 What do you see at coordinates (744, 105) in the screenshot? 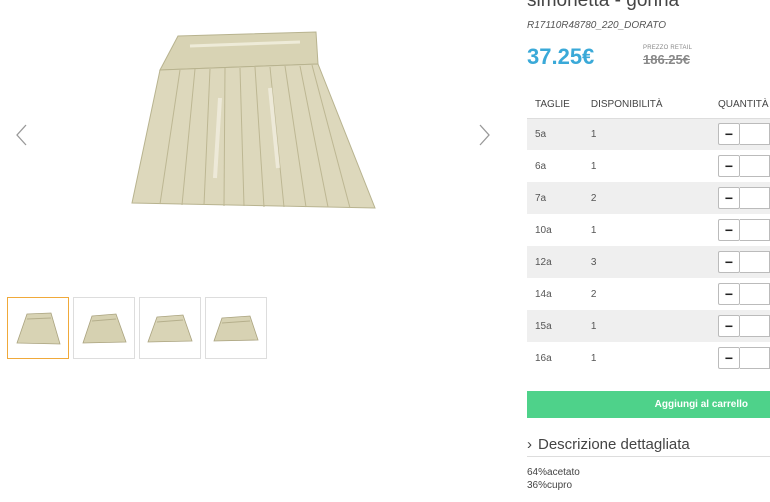
I see `header-quantity: QUANTITÀ` at bounding box center [744, 105].